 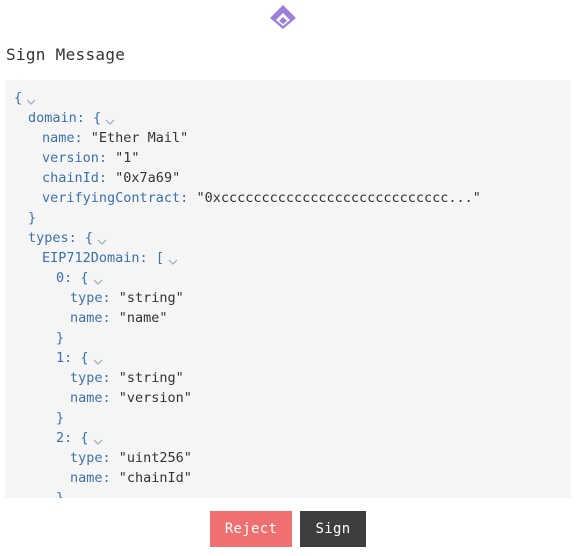 I want to click on json-key: EIP712Domain, so click(x=91, y=258).